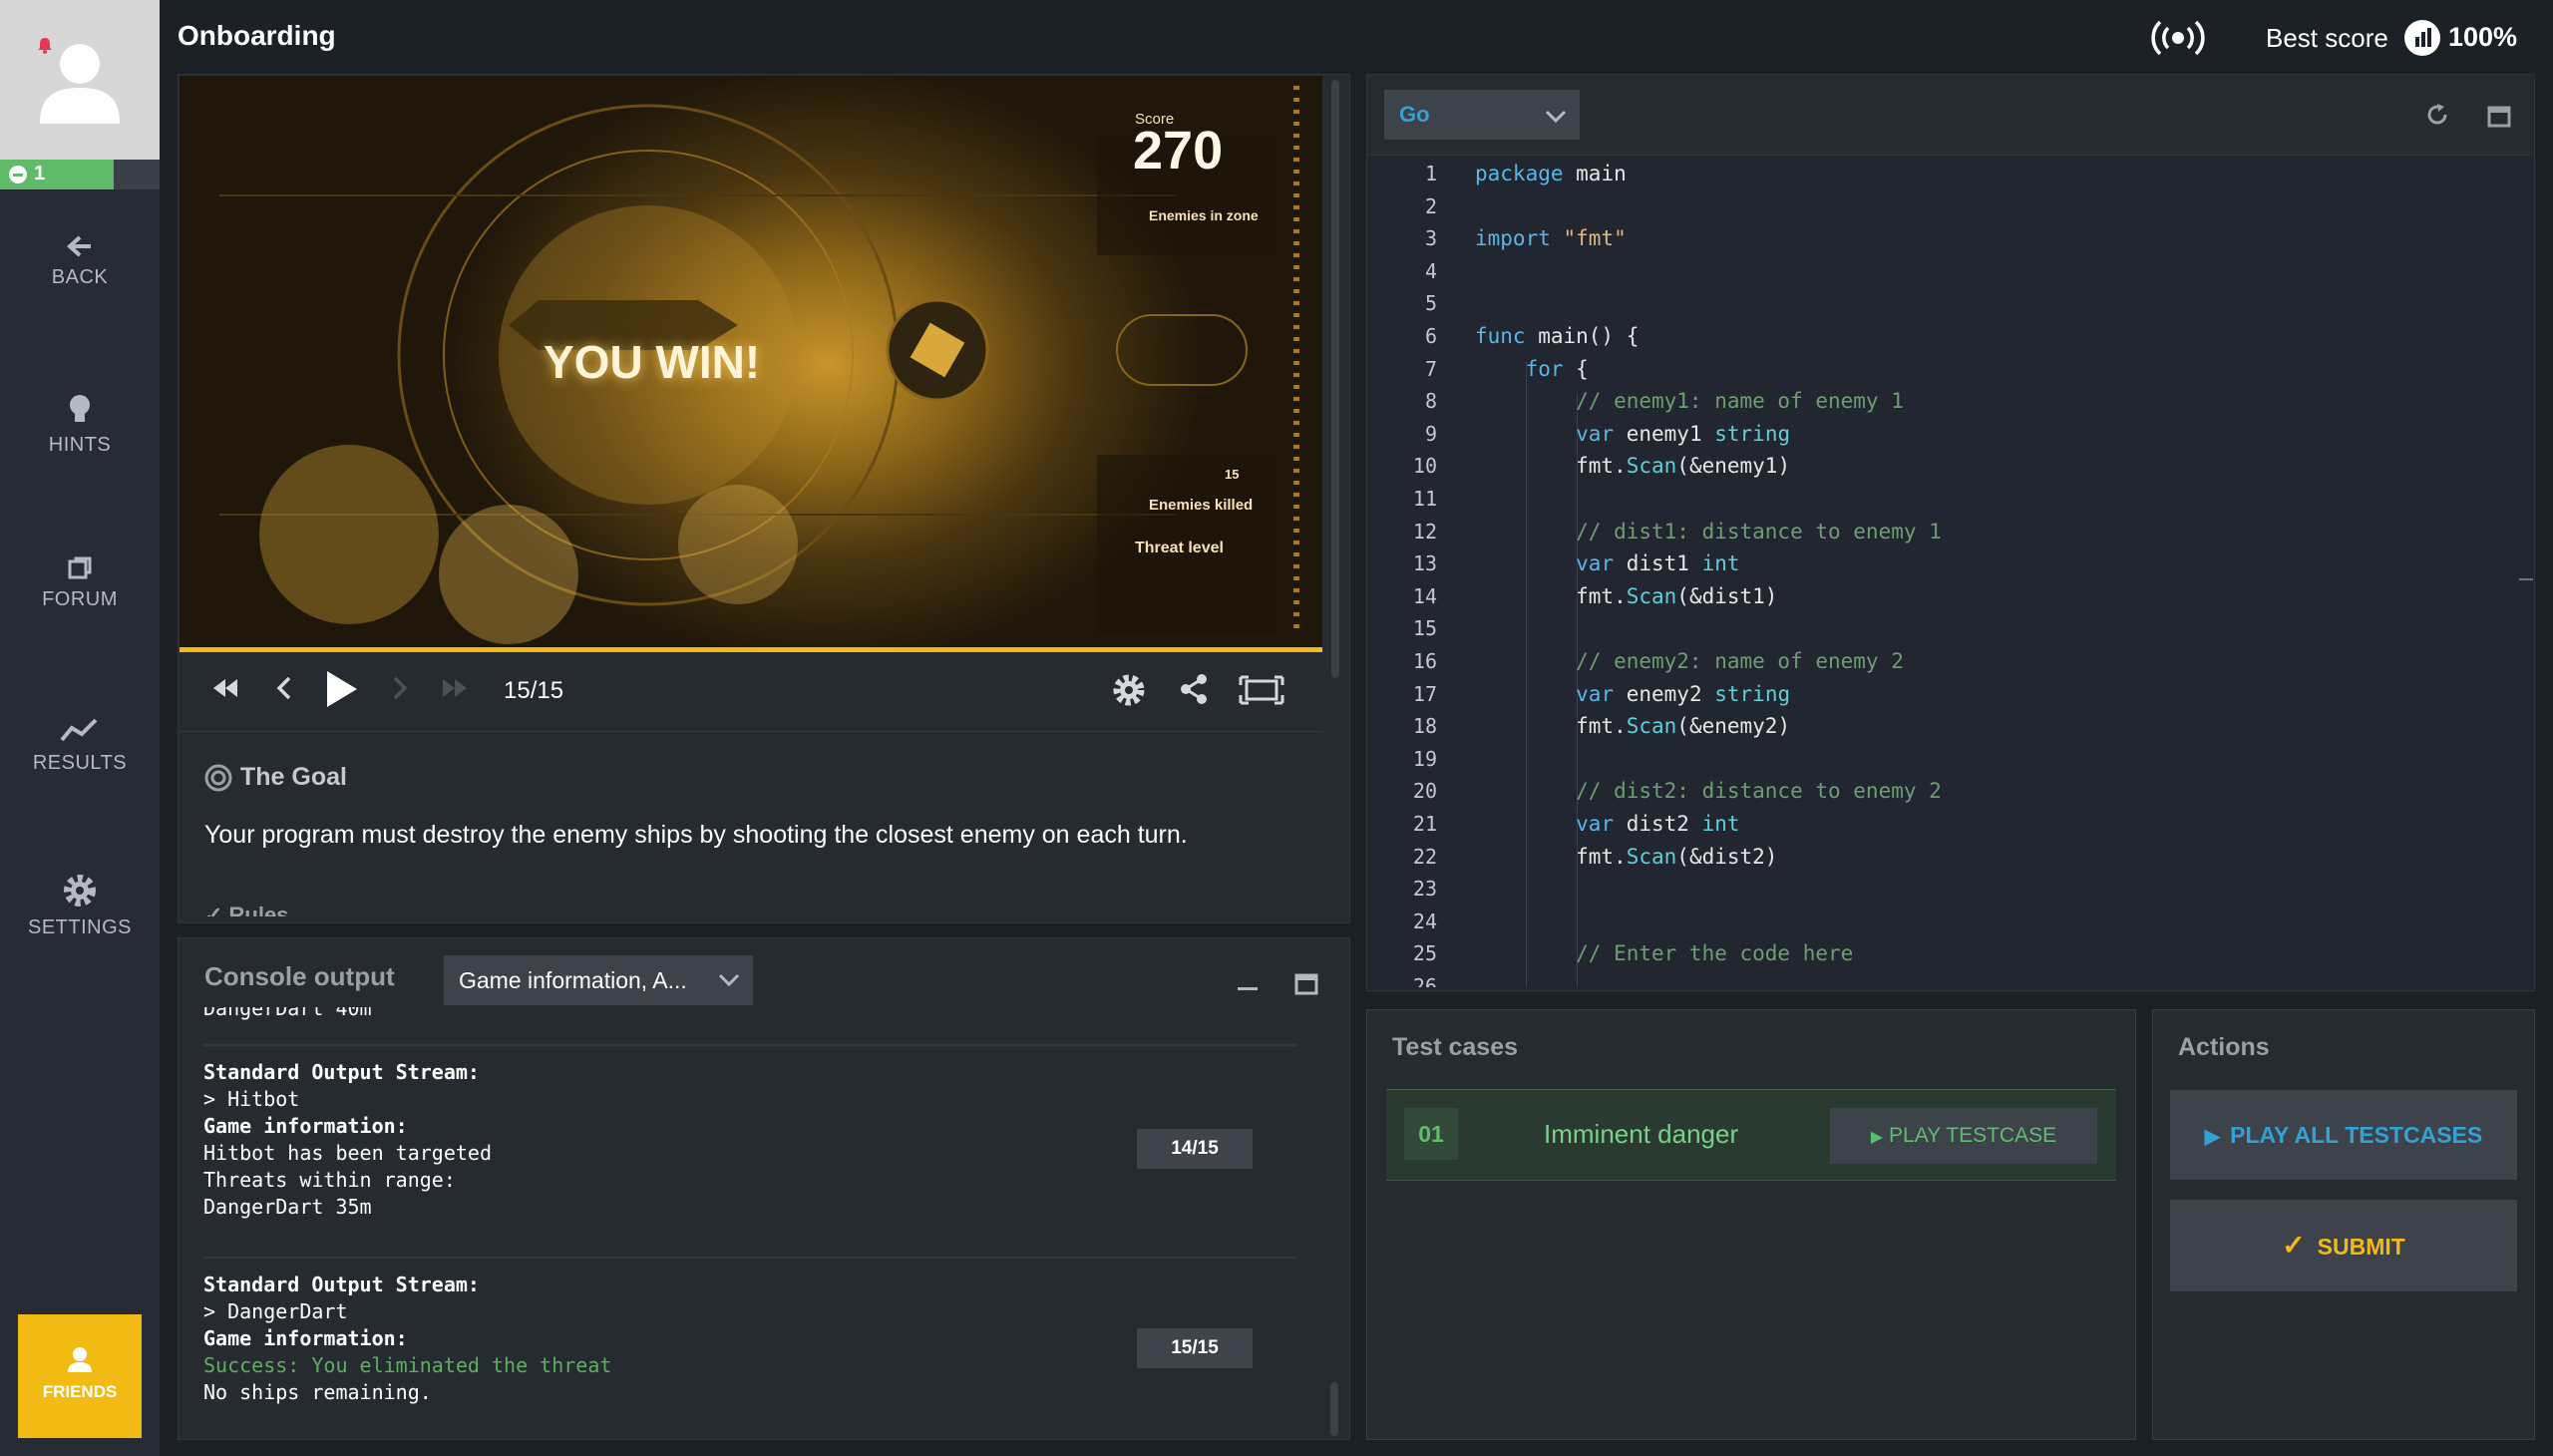 This screenshot has width=2553, height=1456. Describe the element at coordinates (2526, 579) in the screenshot. I see `editor-scroll-marker` at that location.